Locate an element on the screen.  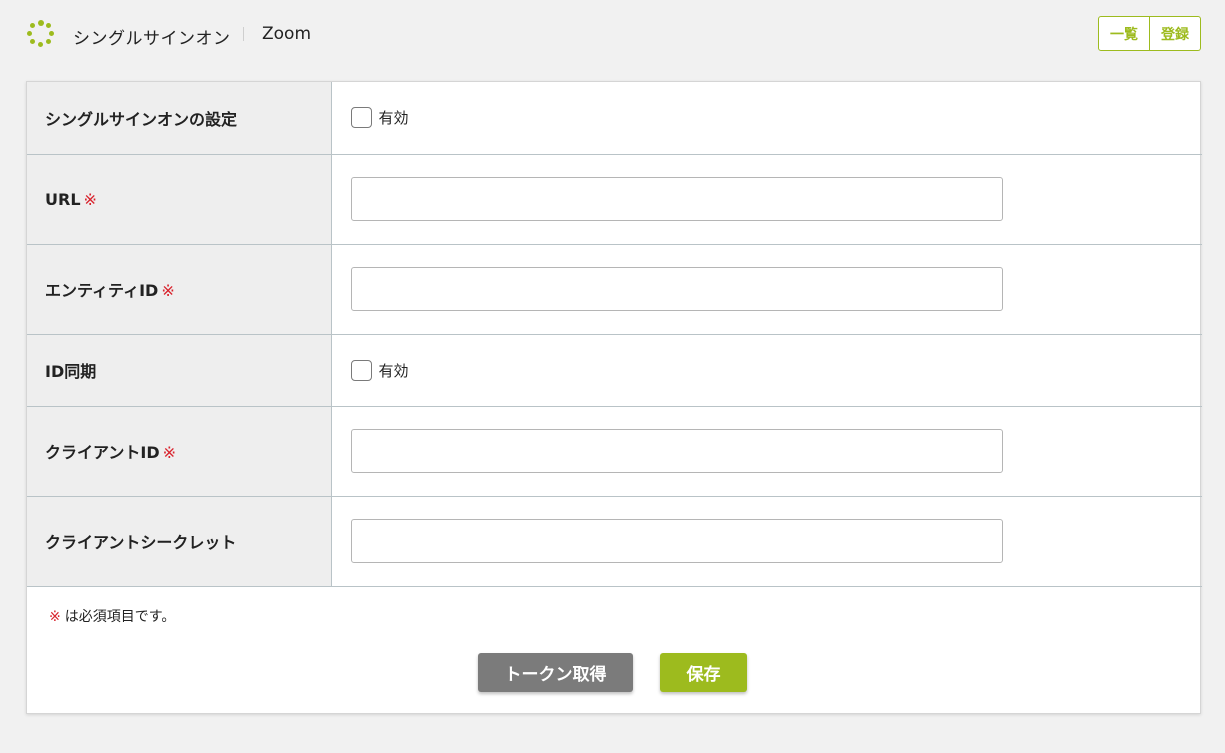
page-subtitle: Zoom is located at coordinates (287, 34).